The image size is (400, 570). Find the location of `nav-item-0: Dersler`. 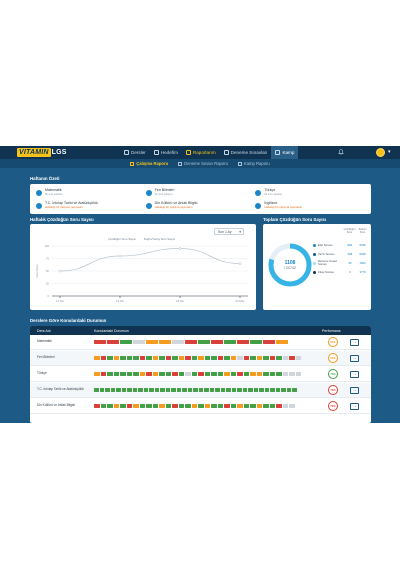

nav-item-0: Dersler is located at coordinates (135, 152).